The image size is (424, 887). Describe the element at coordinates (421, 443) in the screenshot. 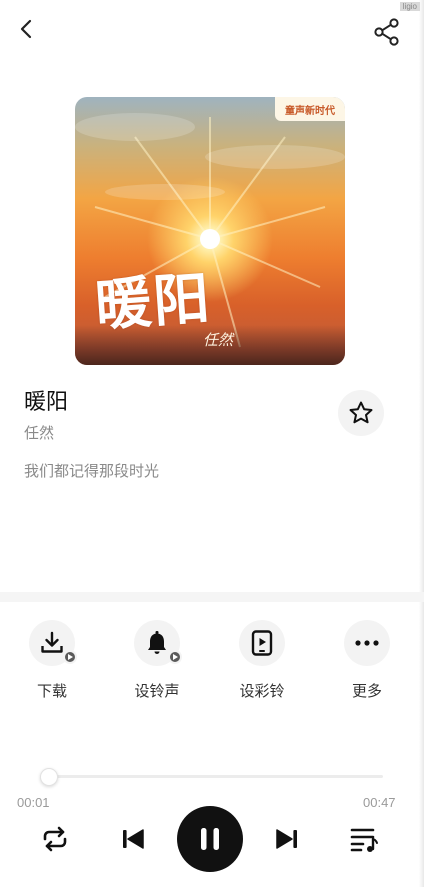

I see `scroll-edge` at that location.